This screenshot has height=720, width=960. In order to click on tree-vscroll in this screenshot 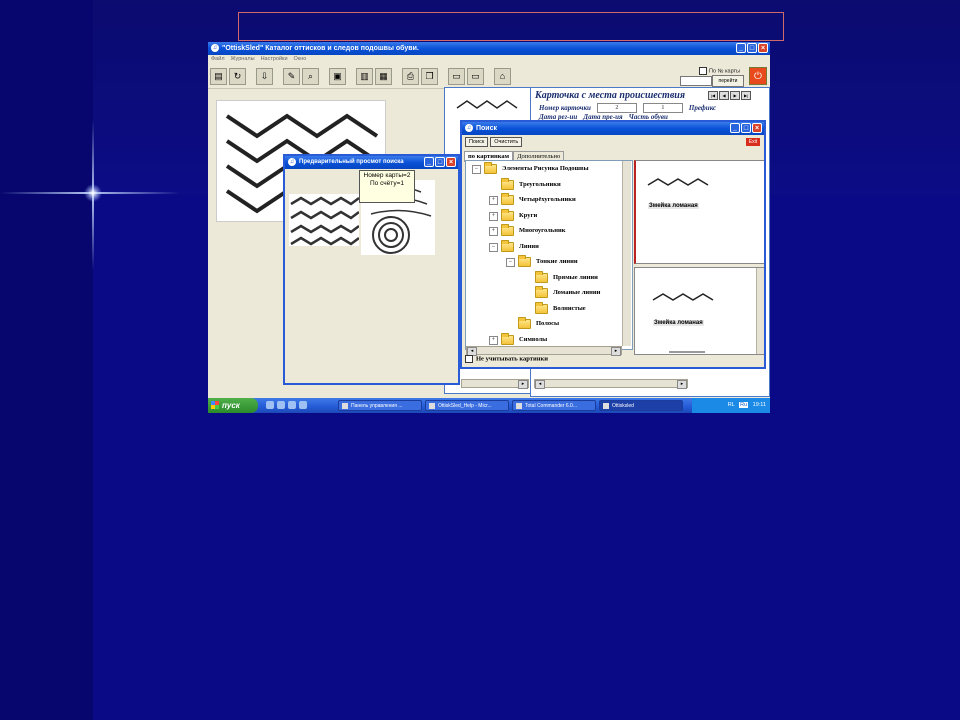, I will do `click(626, 253)`.